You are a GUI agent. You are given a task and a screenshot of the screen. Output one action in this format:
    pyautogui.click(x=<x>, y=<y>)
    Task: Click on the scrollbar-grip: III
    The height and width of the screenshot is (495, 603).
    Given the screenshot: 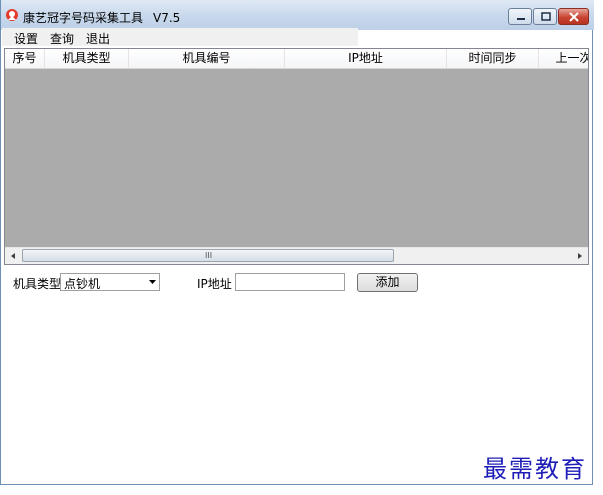 What is the action you would take?
    pyautogui.click(x=209, y=255)
    